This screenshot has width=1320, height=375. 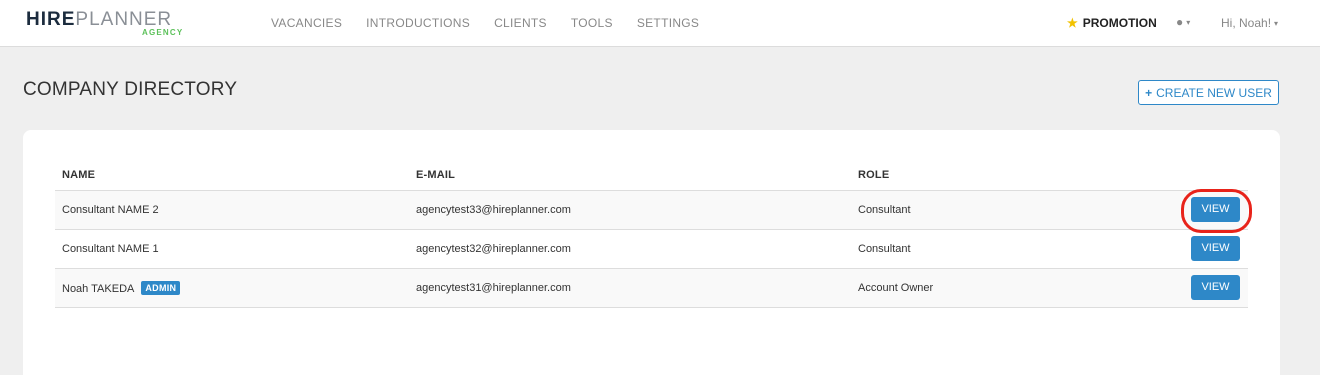 What do you see at coordinates (630, 249) in the screenshot?
I see `user-email: agencytest32@hireplanner.com` at bounding box center [630, 249].